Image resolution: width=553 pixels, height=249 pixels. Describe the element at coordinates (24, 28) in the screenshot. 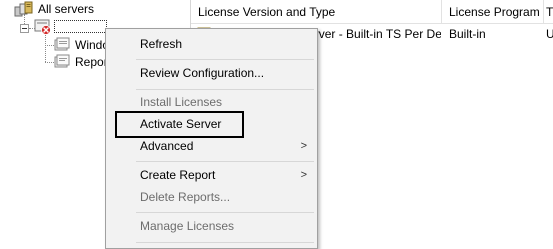

I see `collapse-toggle` at that location.